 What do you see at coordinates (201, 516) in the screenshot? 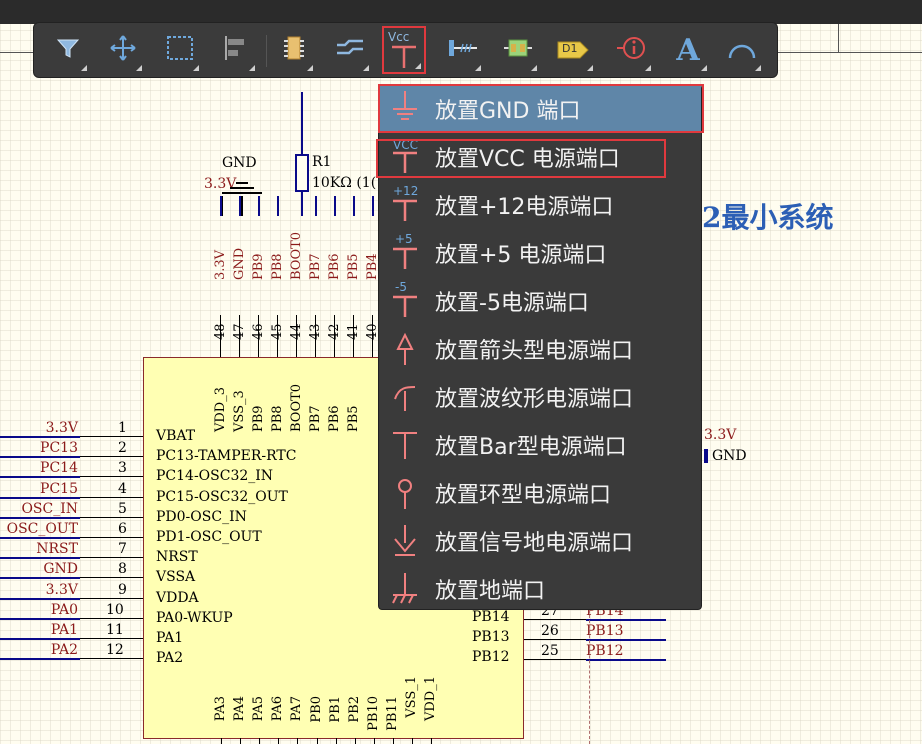
I see `left-pin-name: PD0-OSC_IN` at bounding box center [201, 516].